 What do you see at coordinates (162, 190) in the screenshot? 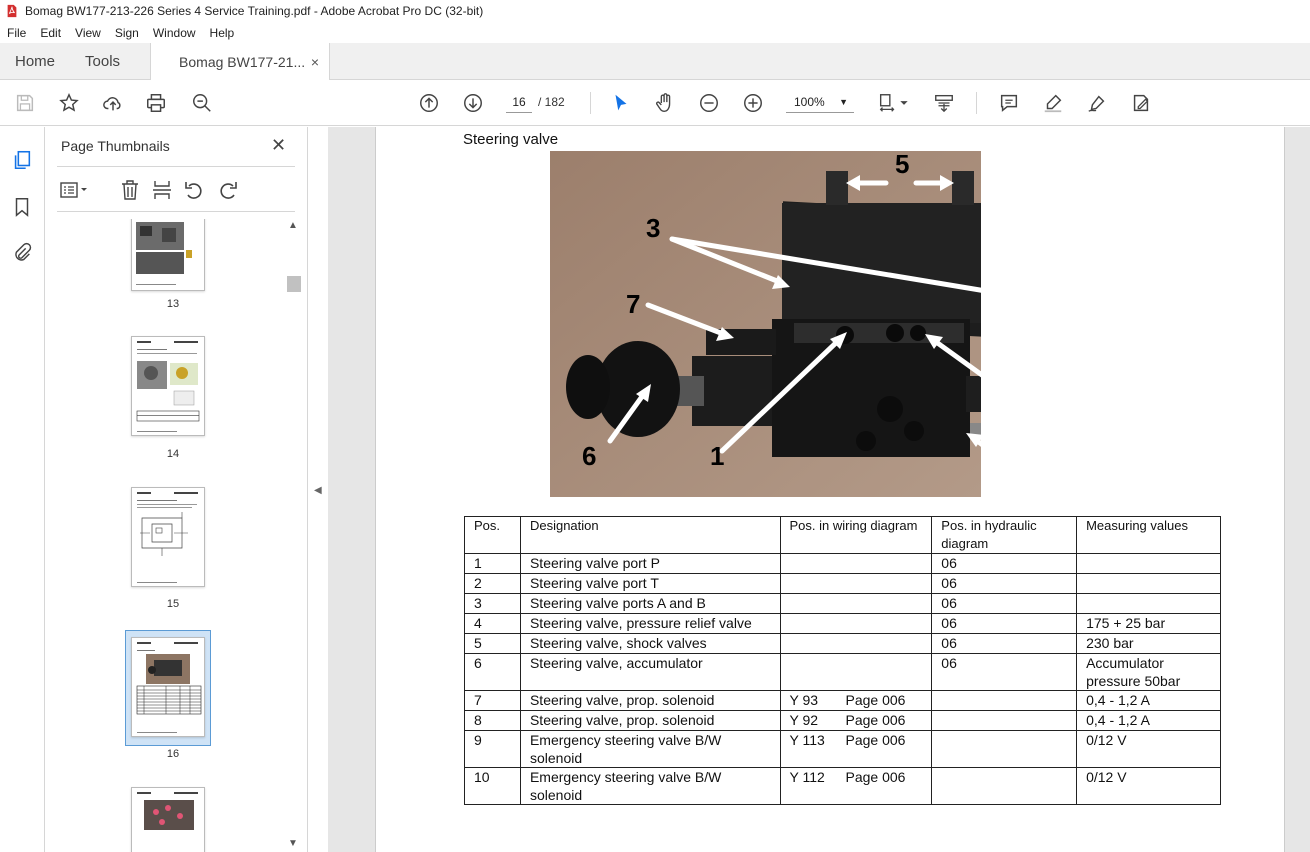
I see `extract-page-icon` at bounding box center [162, 190].